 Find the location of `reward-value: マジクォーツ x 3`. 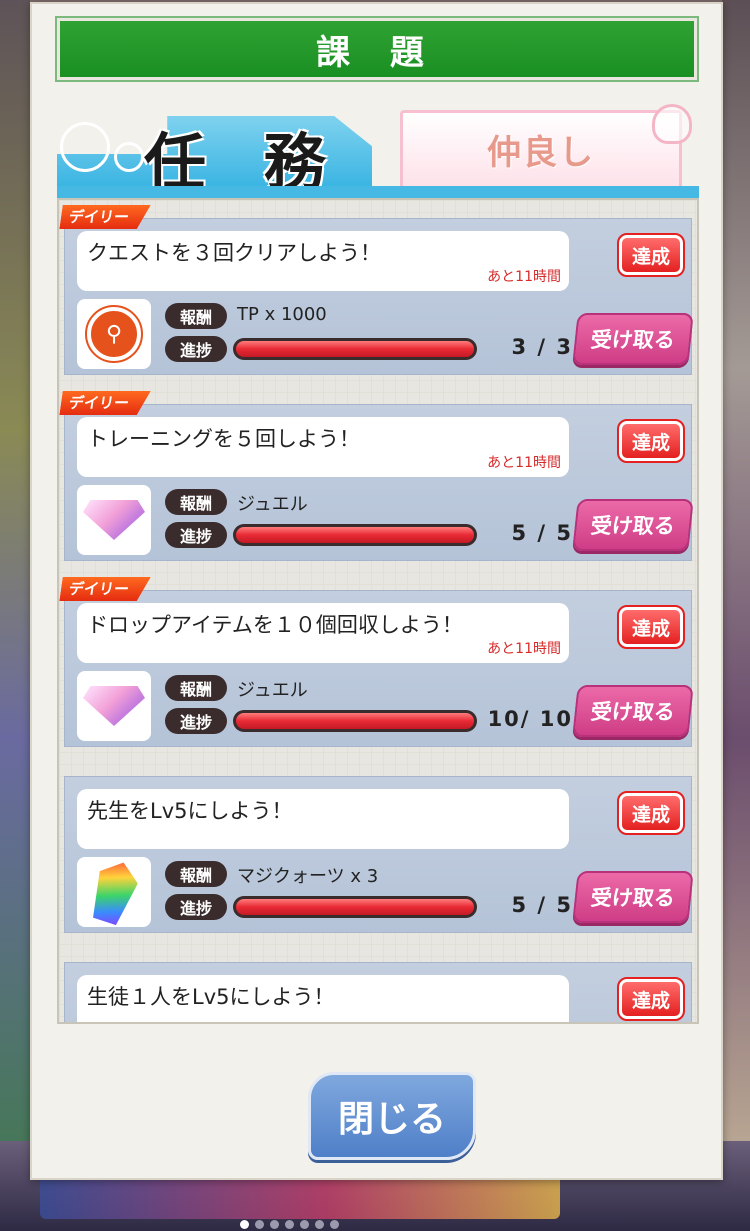

reward-value: マジクォーツ x 3 is located at coordinates (308, 876).